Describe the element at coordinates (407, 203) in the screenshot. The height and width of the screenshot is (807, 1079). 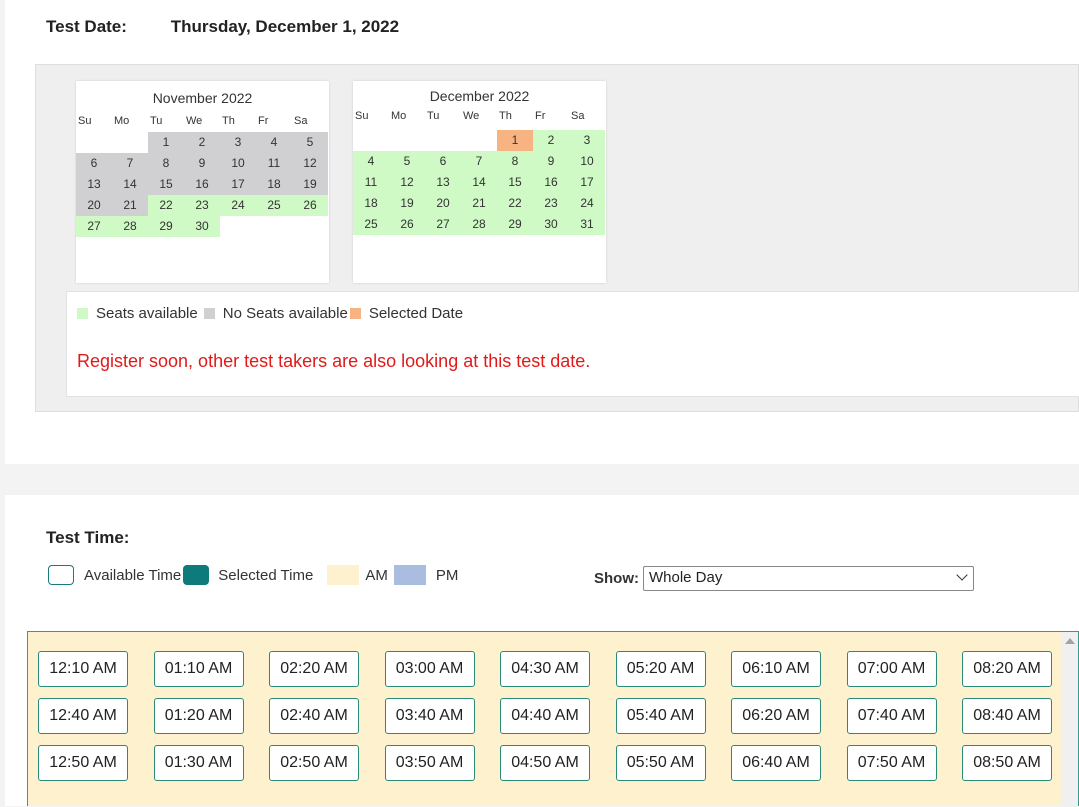
I see `calendar-day-available: 19` at that location.